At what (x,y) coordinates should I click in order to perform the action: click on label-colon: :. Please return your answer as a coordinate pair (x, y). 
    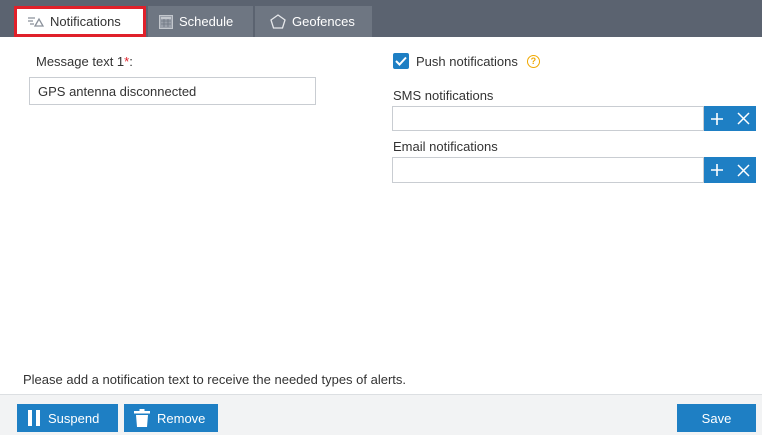
    Looking at the image, I should click on (131, 61).